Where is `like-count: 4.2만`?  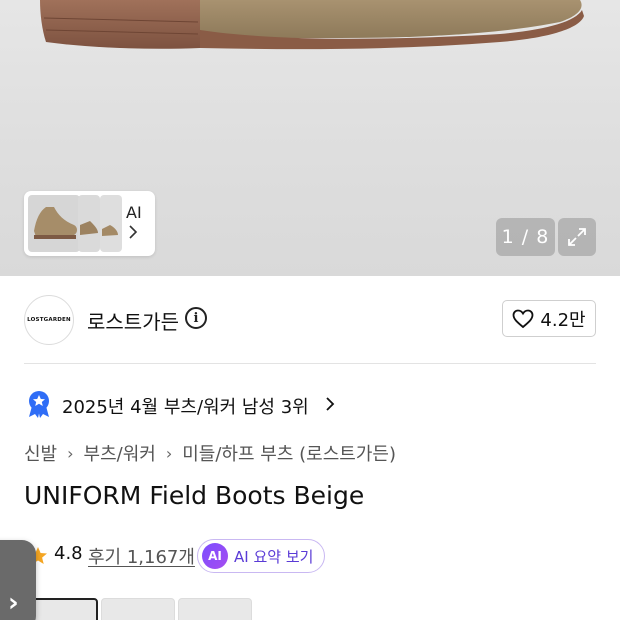 like-count: 4.2만 is located at coordinates (563, 320).